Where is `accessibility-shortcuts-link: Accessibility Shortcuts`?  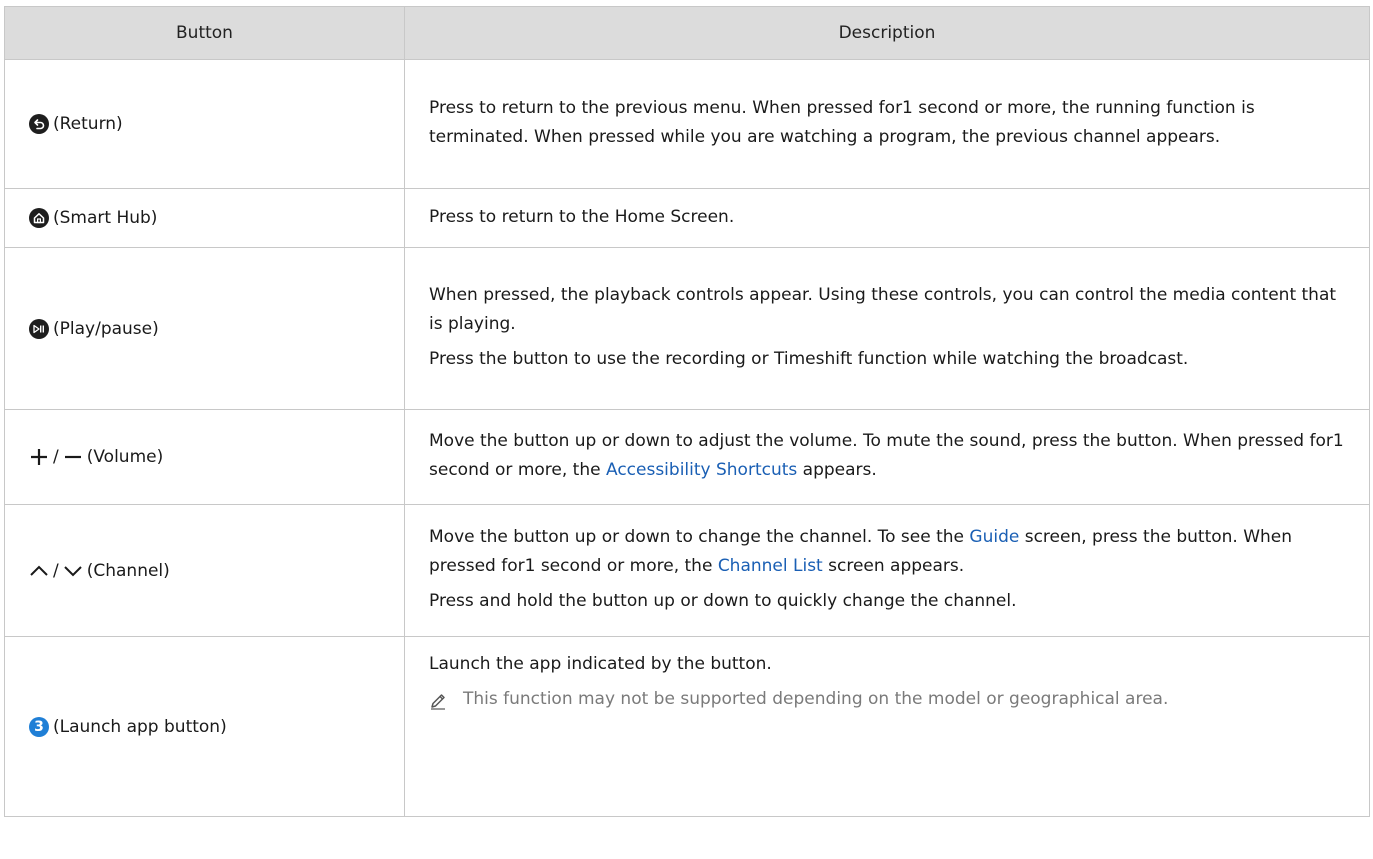 accessibility-shortcuts-link: Accessibility Shortcuts is located at coordinates (701, 470).